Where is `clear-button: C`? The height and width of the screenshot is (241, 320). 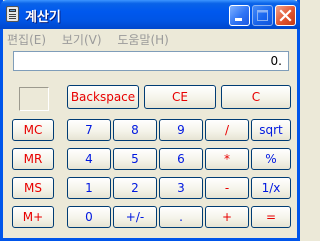
clear-button: C is located at coordinates (256, 97).